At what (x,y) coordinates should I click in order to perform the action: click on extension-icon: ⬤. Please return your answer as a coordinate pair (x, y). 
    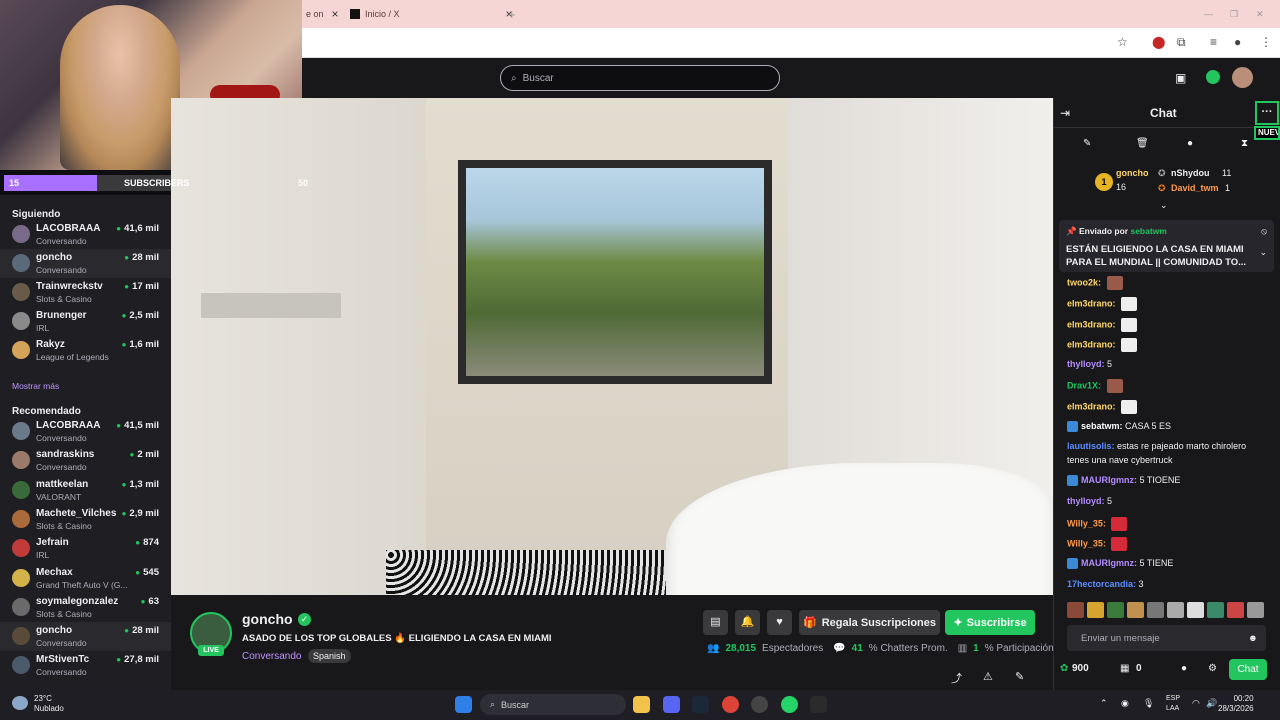
    Looking at the image, I should click on (1158, 42).